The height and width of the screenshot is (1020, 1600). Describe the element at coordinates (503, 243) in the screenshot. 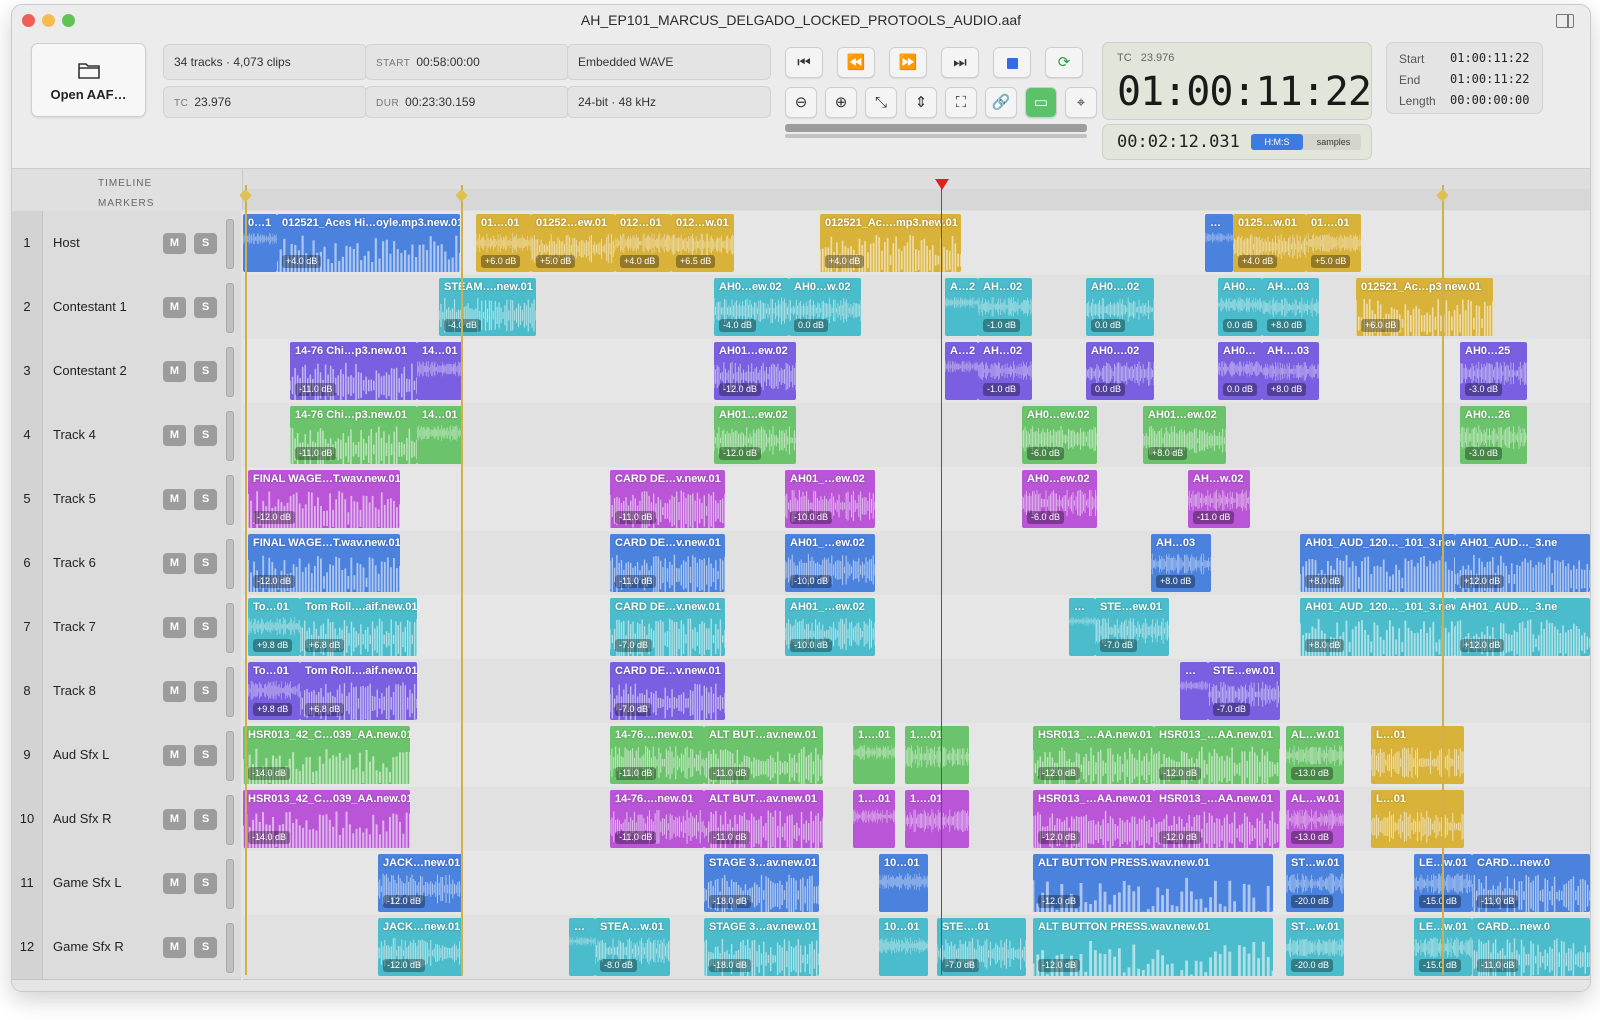

I see `audio-clip: 01….01 +6.0 dB` at that location.